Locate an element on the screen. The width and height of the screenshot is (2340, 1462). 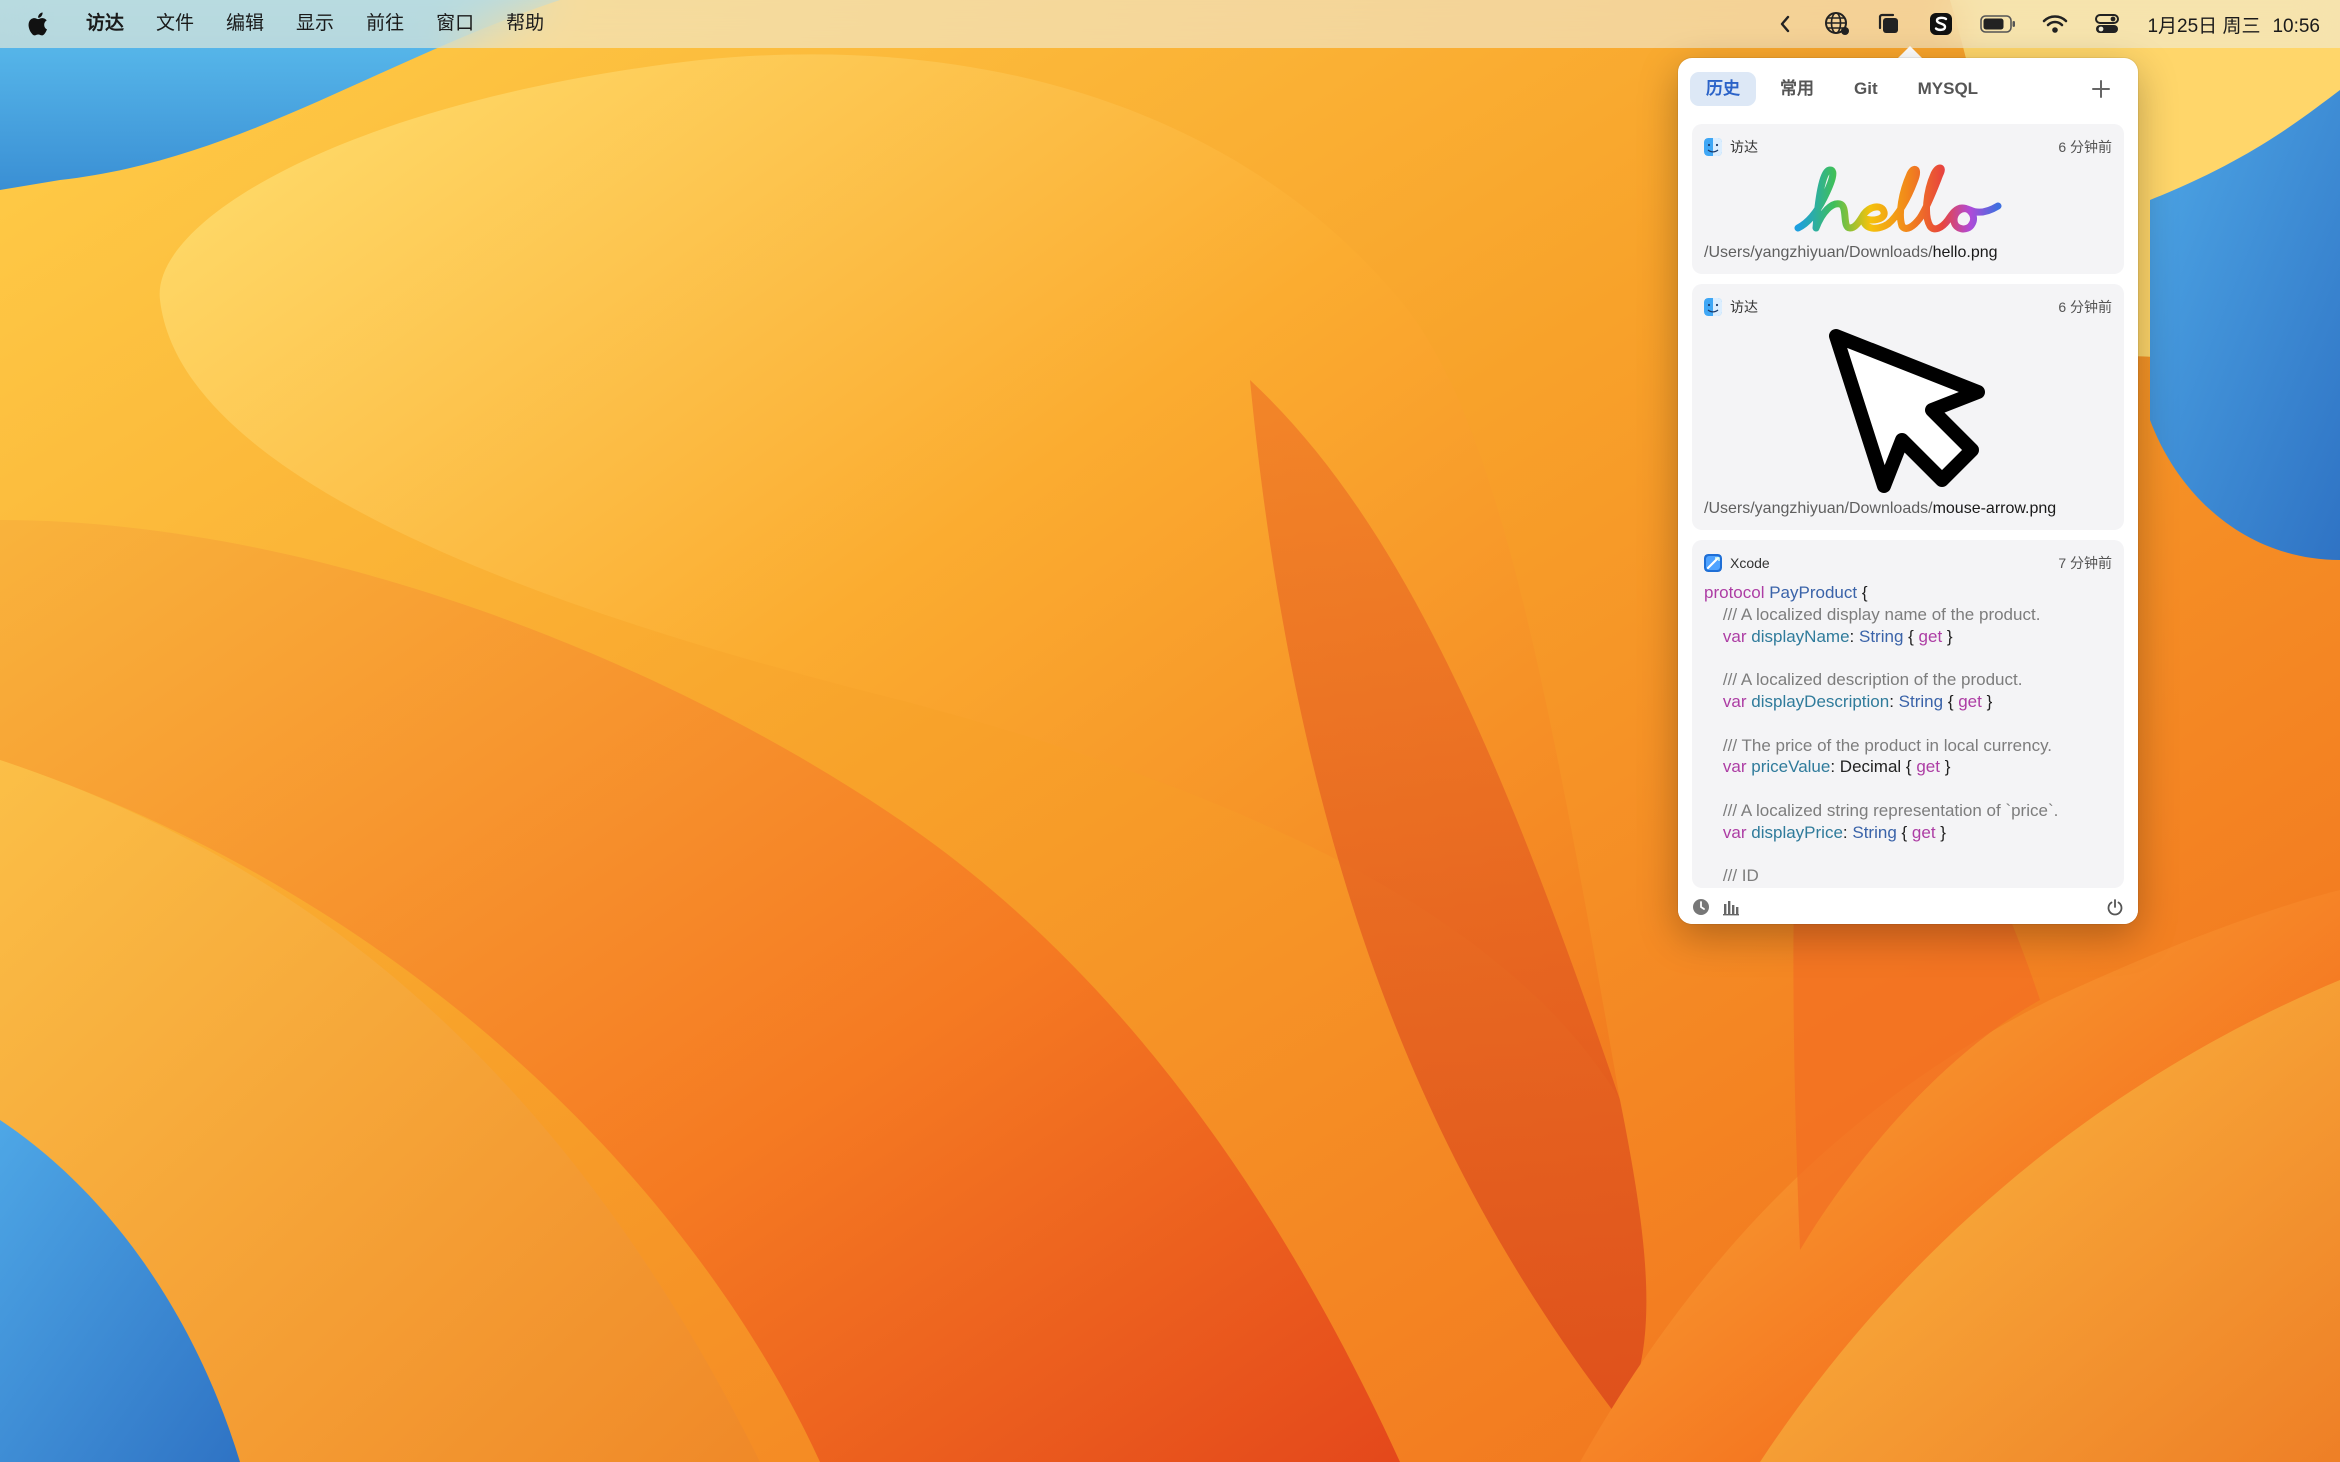
power-icon is located at coordinates (2115, 907).